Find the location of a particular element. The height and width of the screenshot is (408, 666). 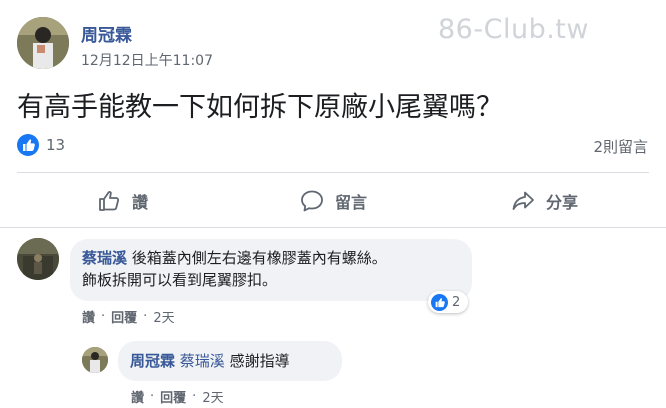

comment-author: 蔡瑞溪 is located at coordinates (104, 258).